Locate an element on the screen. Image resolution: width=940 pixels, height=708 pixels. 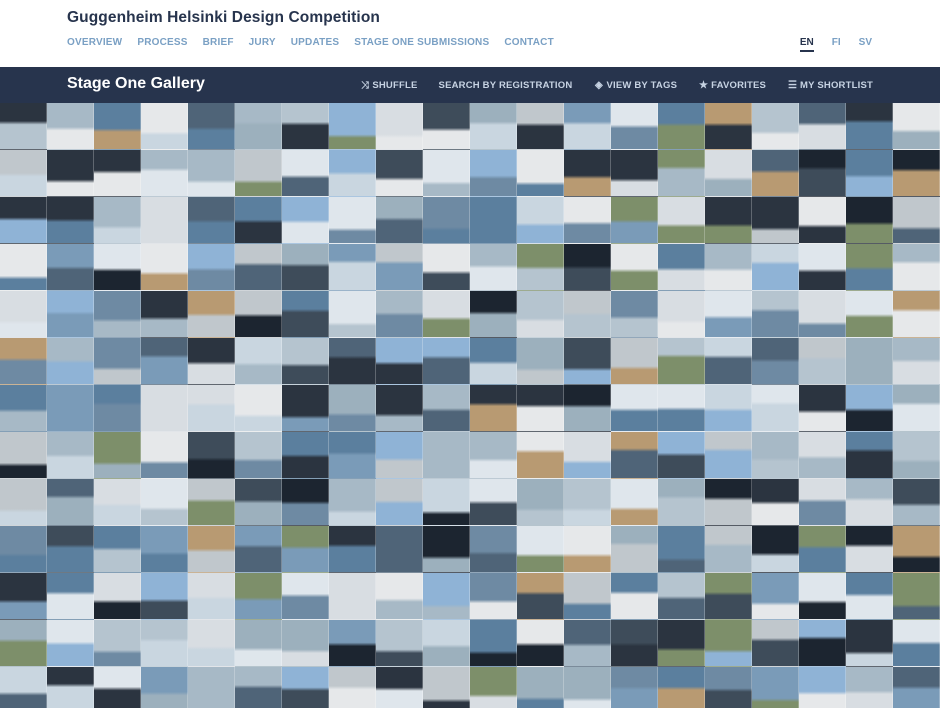
shuffle-button: ⤨ SHUFFLE is located at coordinates (388, 85).